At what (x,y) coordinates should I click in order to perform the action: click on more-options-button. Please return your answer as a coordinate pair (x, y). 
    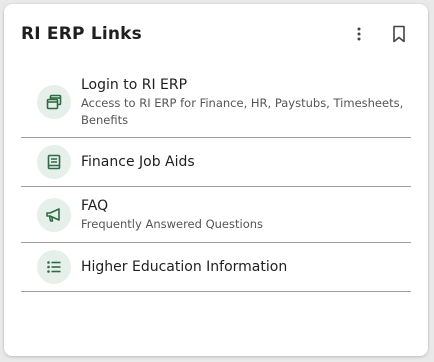
    Looking at the image, I should click on (359, 34).